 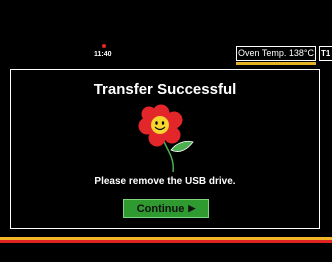 What do you see at coordinates (104, 46) in the screenshot?
I see `indicator-dot` at bounding box center [104, 46].